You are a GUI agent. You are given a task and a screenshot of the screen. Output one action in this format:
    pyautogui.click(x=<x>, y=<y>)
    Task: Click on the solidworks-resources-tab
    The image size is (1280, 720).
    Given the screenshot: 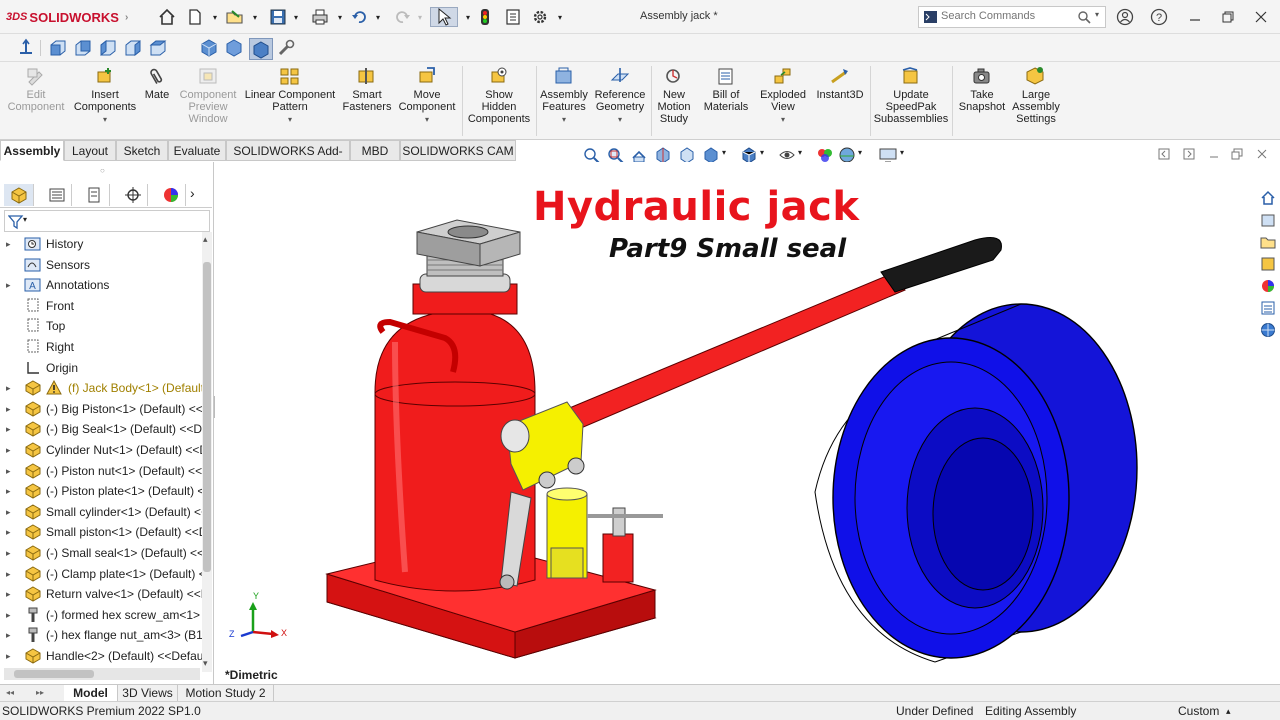 What is the action you would take?
    pyautogui.click(x=1267, y=198)
    